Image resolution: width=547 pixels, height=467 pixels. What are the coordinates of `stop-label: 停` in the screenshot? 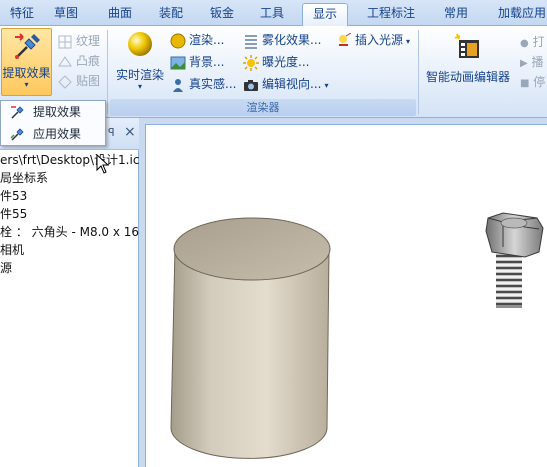 It's located at (539, 82).